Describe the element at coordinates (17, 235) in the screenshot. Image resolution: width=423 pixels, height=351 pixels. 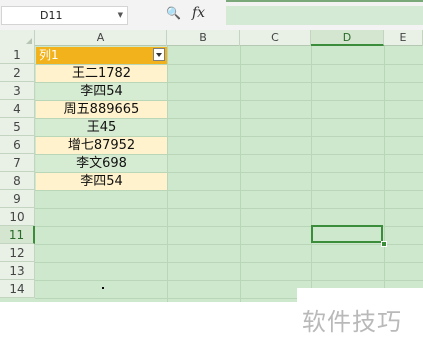
I see `row-header-11: 11` at that location.